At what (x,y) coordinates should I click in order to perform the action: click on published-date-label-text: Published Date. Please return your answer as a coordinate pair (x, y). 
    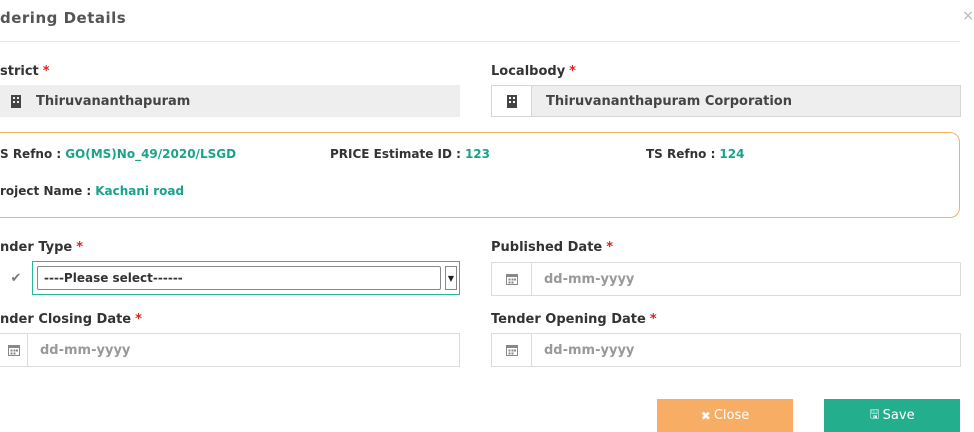
    Looking at the image, I should click on (547, 247).